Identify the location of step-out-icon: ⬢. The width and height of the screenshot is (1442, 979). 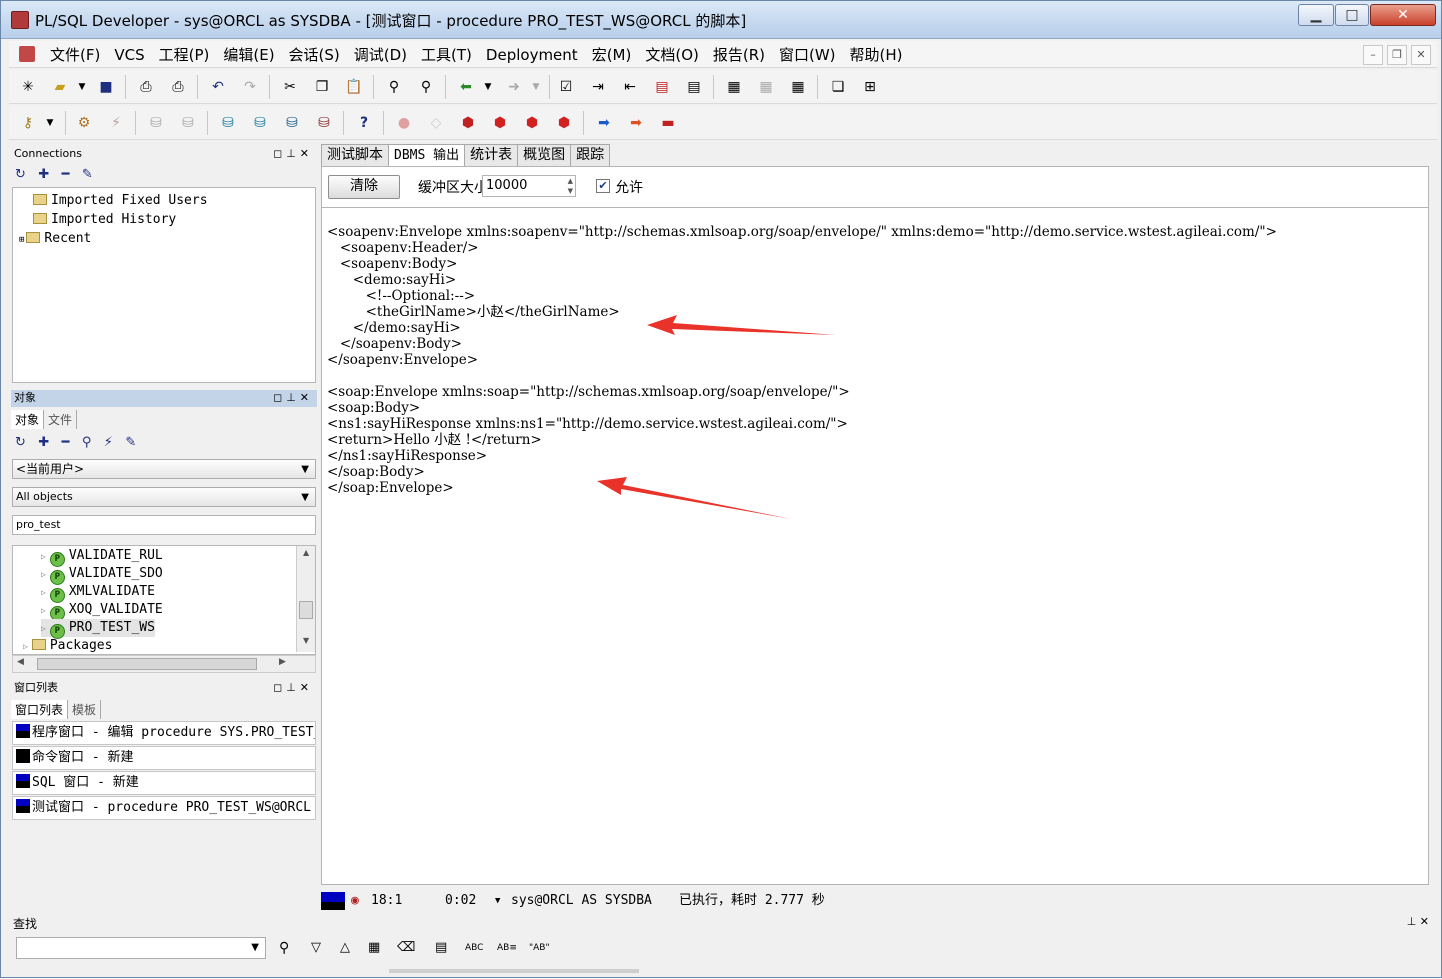
(564, 123).